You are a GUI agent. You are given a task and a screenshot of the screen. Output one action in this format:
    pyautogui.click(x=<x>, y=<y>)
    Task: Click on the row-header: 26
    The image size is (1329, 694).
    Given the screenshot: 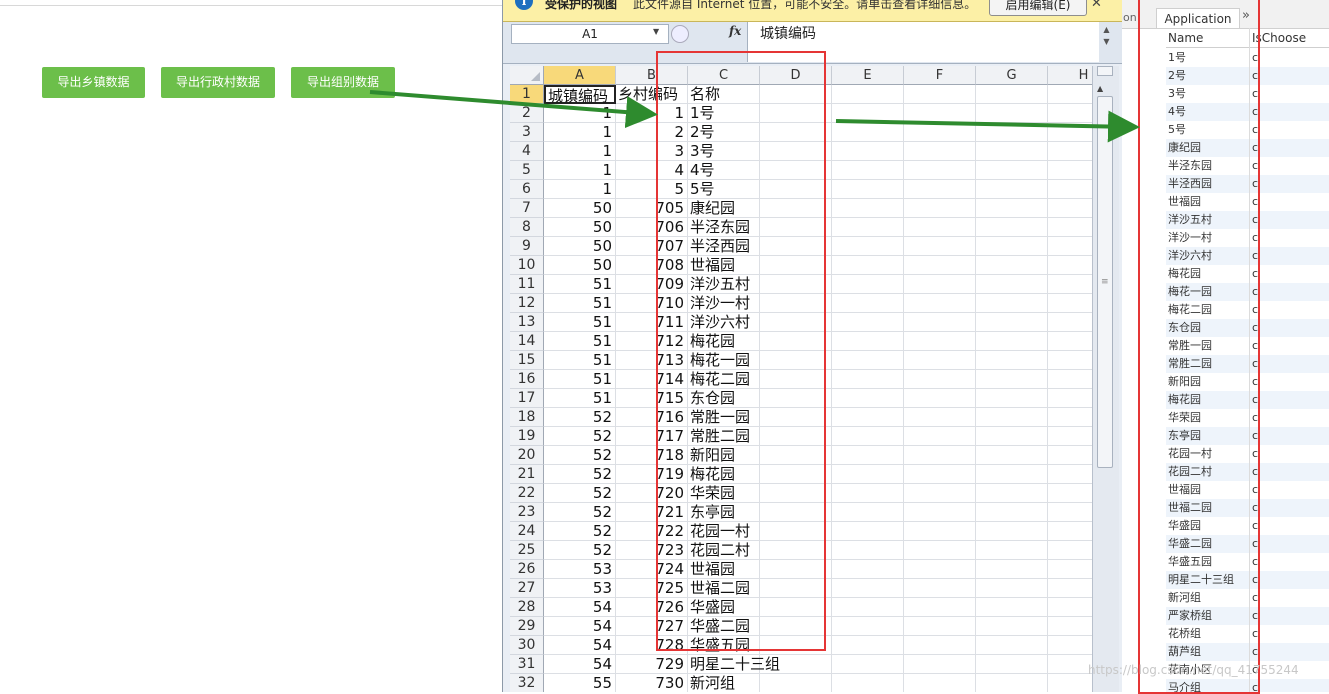 What is the action you would take?
    pyautogui.click(x=527, y=569)
    